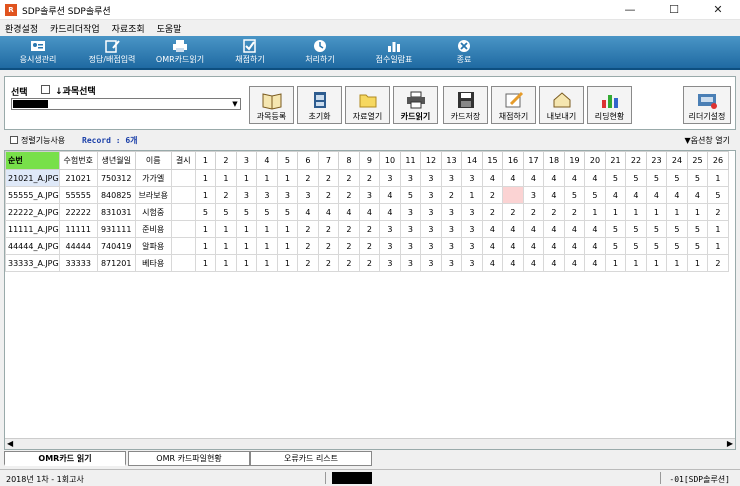  Describe the element at coordinates (410, 160) in the screenshot. I see `column-header: 11` at that location.